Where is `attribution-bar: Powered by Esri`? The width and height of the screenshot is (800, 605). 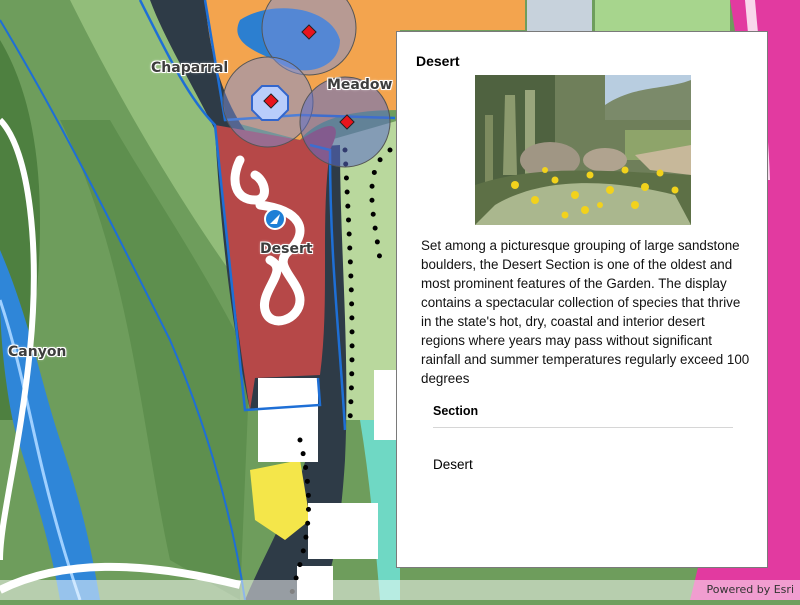
attribution-bar: Powered by Esri is located at coordinates (400, 590).